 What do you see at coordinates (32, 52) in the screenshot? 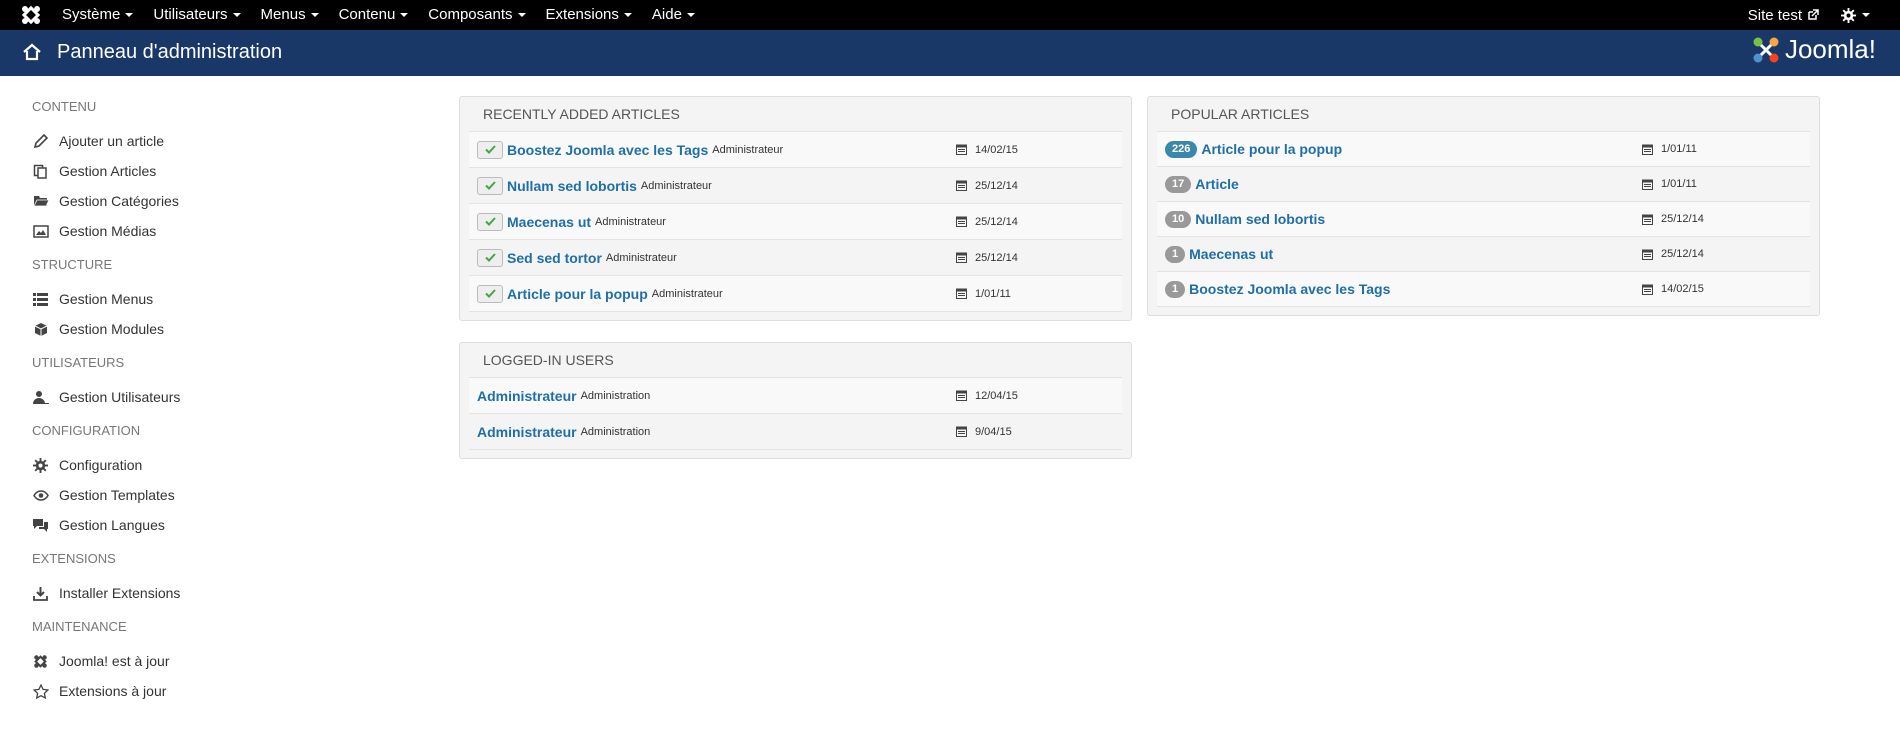
I see `home-icon` at bounding box center [32, 52].